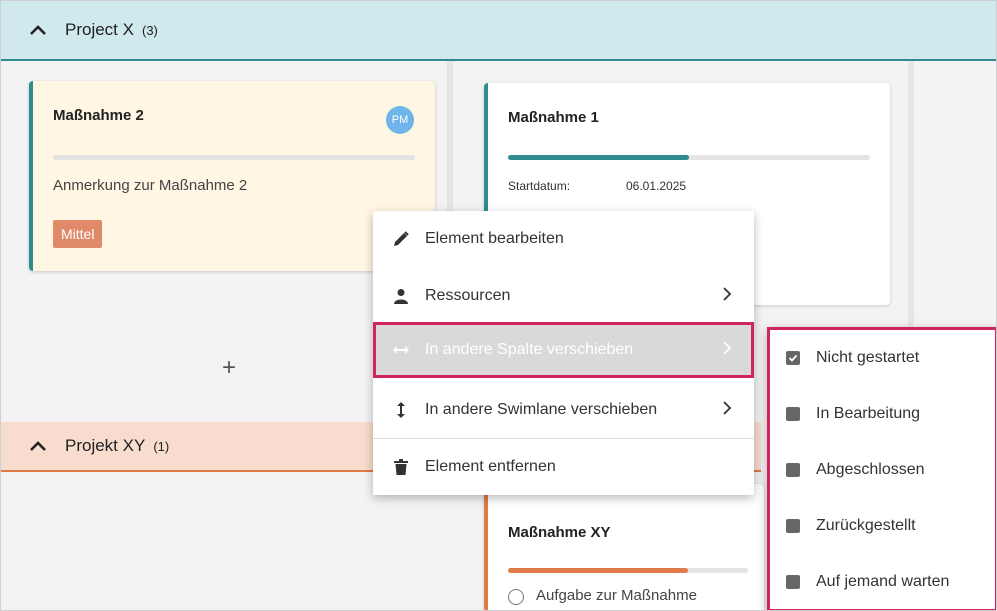  Describe the element at coordinates (539, 186) in the screenshot. I see `start-date-label: Startdatum:` at that location.